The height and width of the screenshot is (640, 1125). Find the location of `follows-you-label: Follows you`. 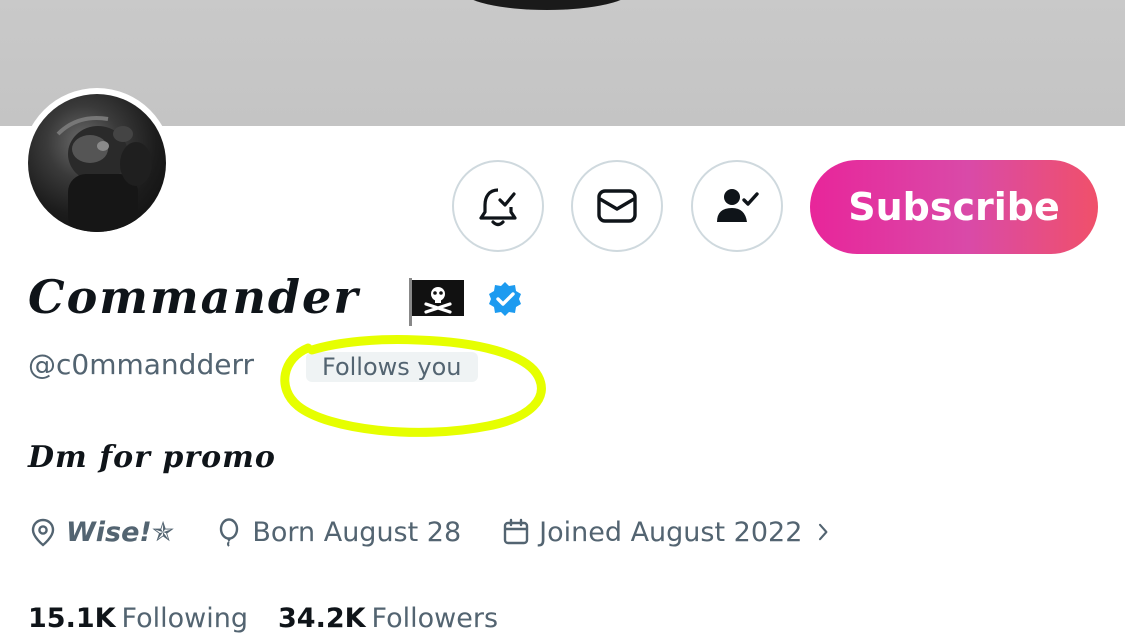

follows-you-label: Follows you is located at coordinates (392, 367).